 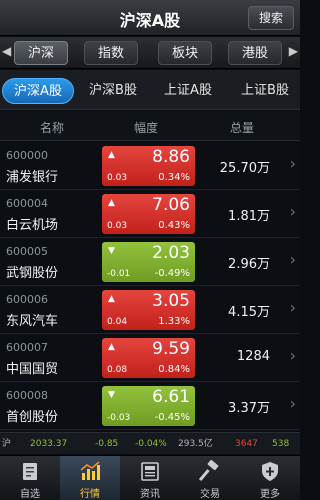 I want to click on table-row: 600004 白云机场 ▲ 7.06 0.03 0.43% 1.81万 ›, so click(x=150, y=214).